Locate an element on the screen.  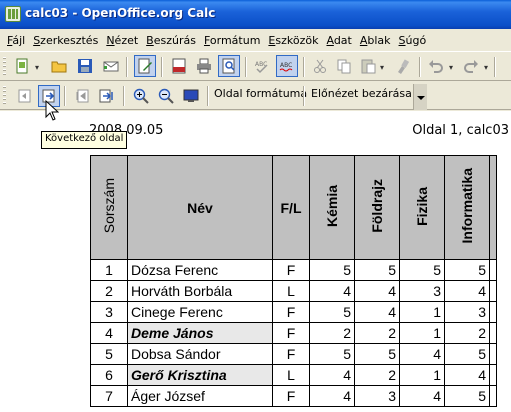
email-button is located at coordinates (111, 66).